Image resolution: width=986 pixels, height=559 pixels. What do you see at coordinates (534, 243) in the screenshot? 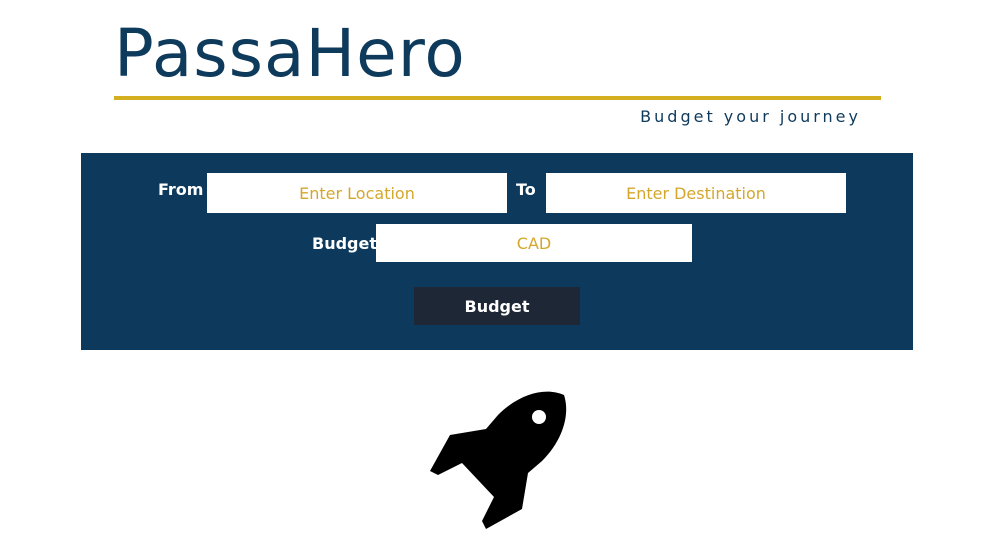
I see `budget-amount-input` at bounding box center [534, 243].